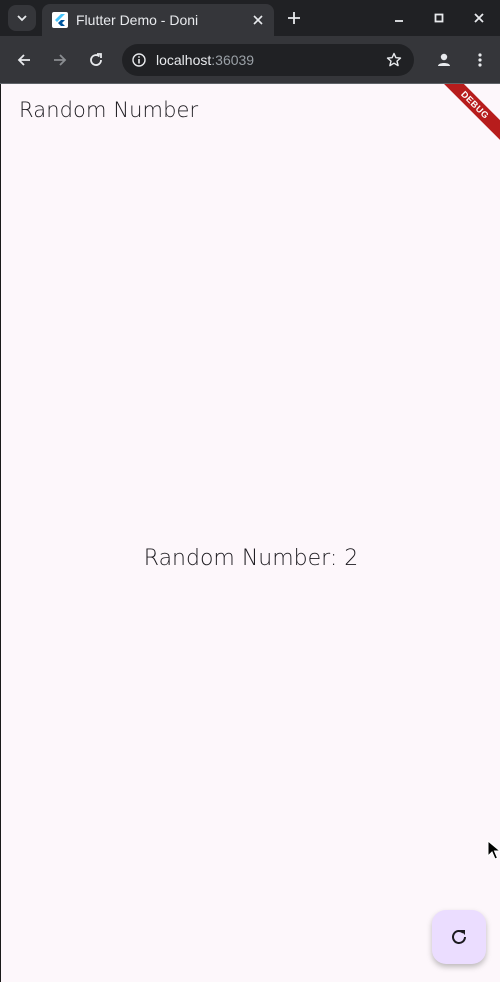 This screenshot has height=982, width=500. What do you see at coordinates (137, 20) in the screenshot?
I see `tab-title: Flutter Demo - Doni` at bounding box center [137, 20].